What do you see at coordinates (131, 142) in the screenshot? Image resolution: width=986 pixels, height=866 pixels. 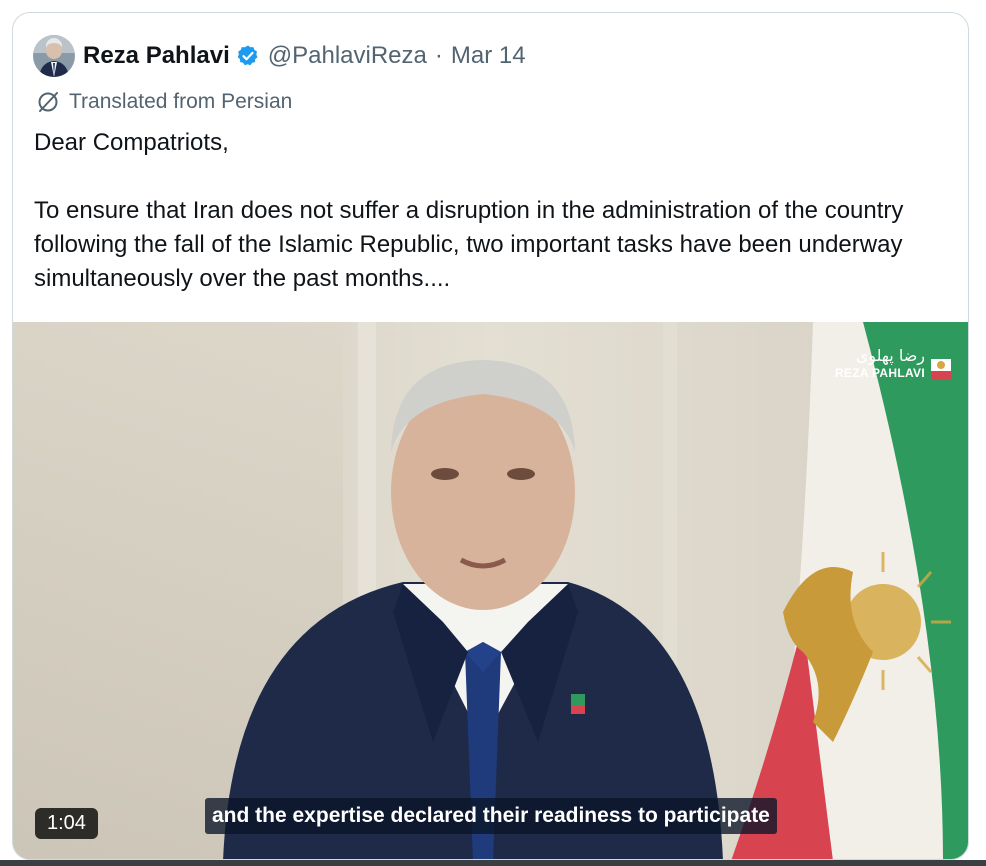 I see `tweet-greeting: Dear Compatriots,` at bounding box center [131, 142].